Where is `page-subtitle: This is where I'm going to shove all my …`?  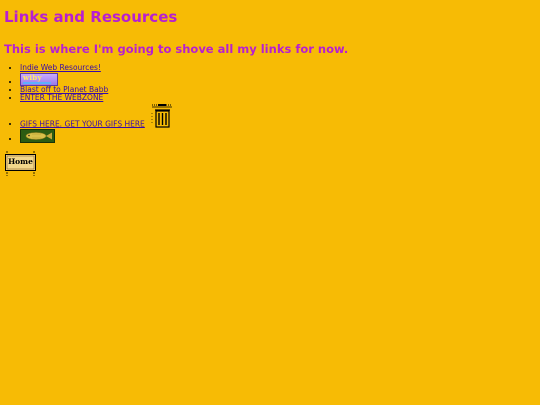
page-subtitle: This is where I'm going to shove all my … is located at coordinates (176, 49).